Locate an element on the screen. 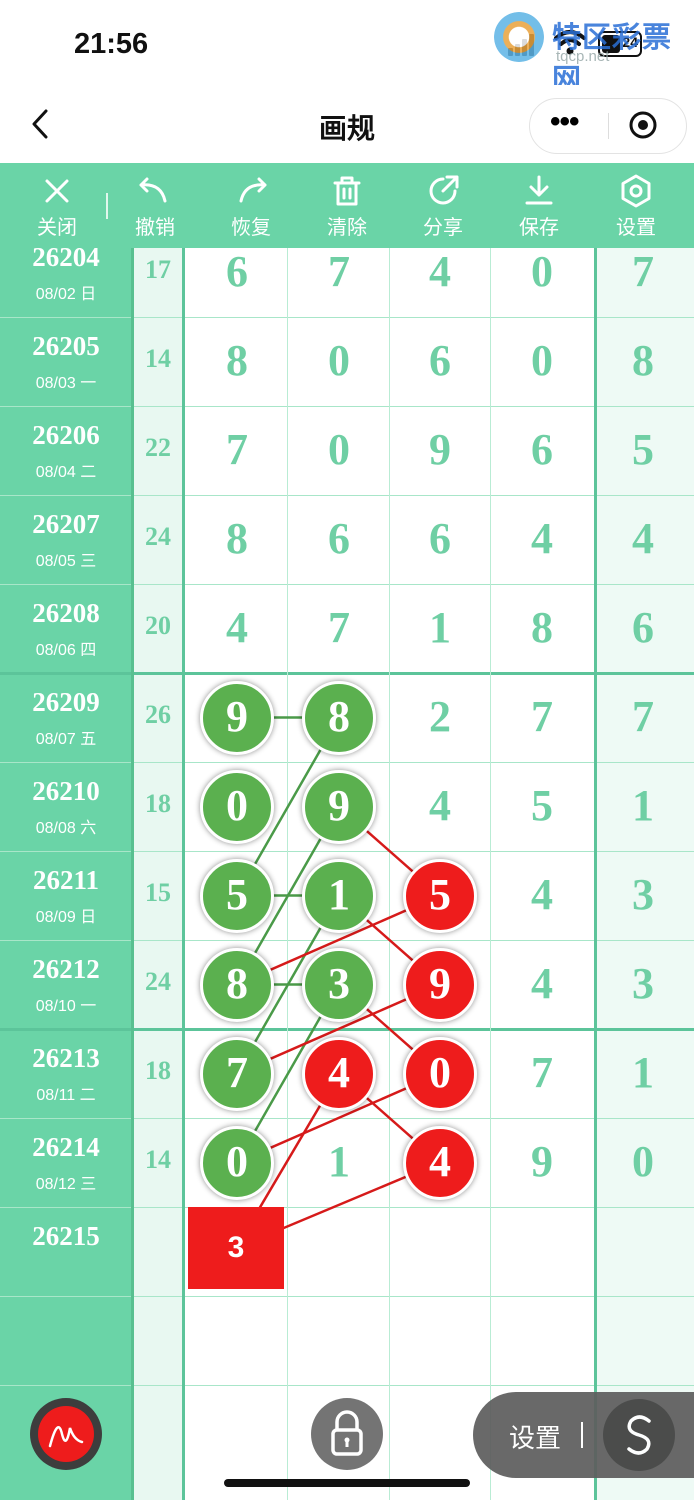 The image size is (694, 1500). undo-icon is located at coordinates (153, 190).